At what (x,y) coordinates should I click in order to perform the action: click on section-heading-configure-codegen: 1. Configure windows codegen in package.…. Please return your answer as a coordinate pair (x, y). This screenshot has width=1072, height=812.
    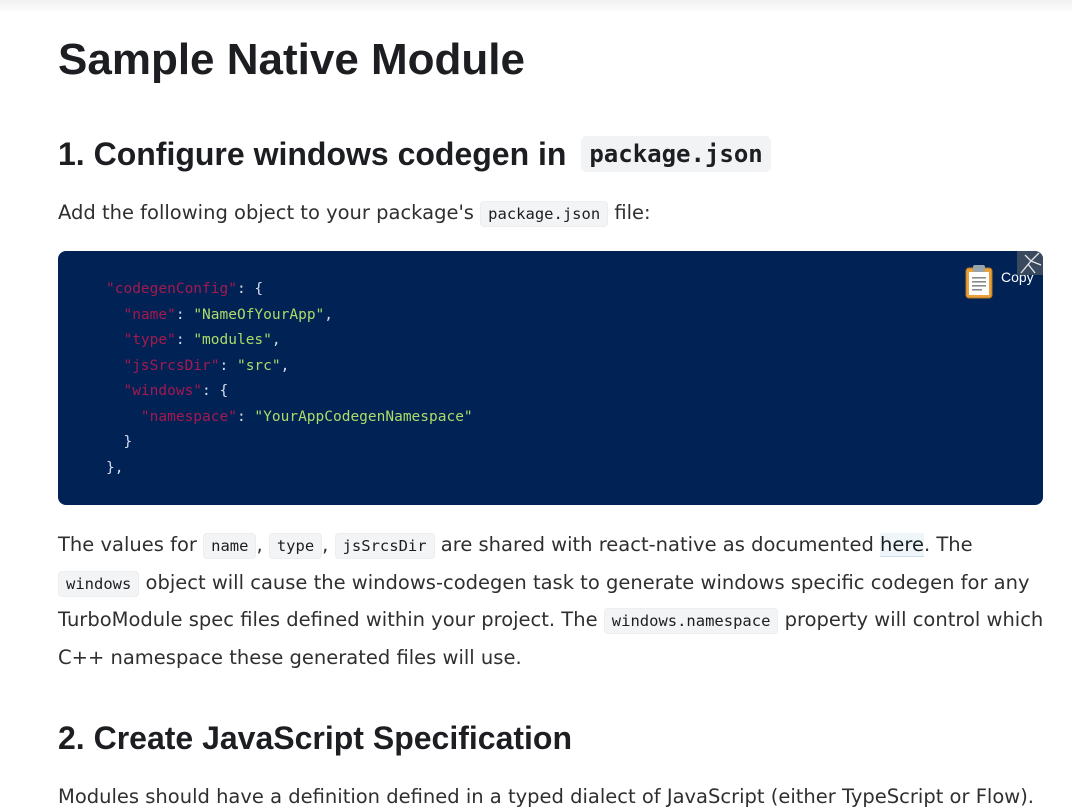
    Looking at the image, I should click on (414, 154).